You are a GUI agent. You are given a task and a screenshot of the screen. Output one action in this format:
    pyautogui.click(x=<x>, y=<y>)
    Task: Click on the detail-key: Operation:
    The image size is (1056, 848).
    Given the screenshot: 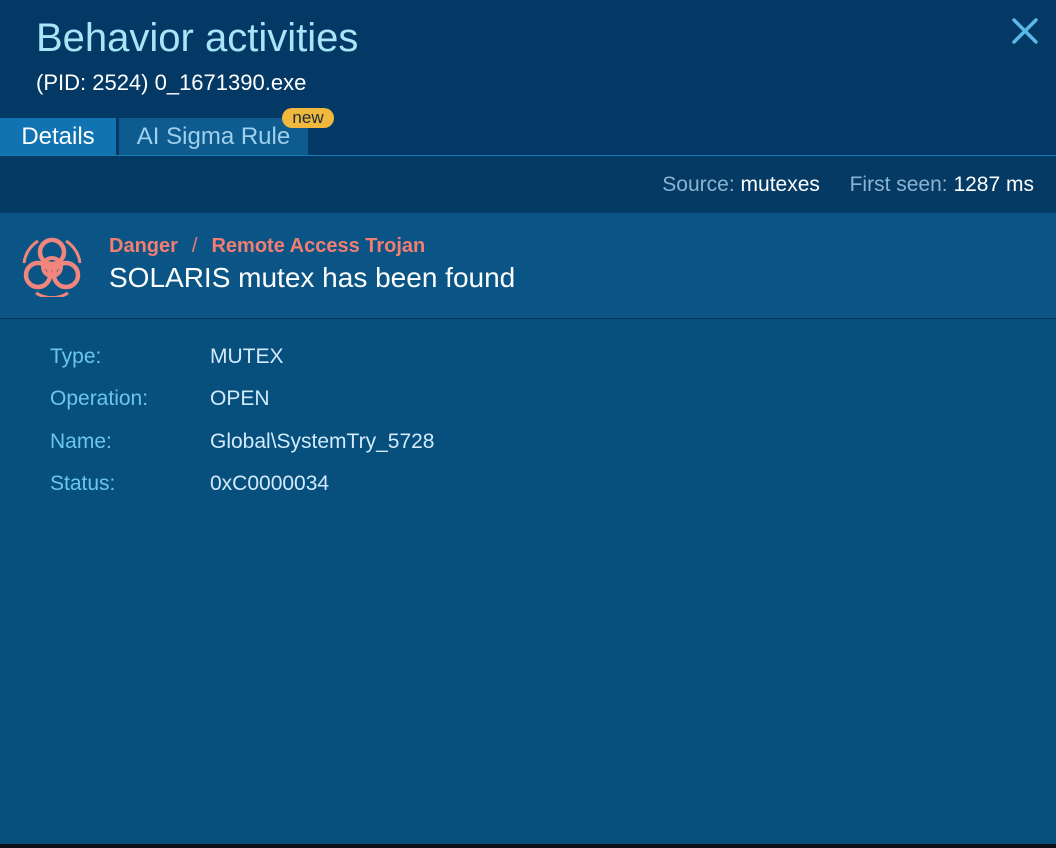 What is the action you would take?
    pyautogui.click(x=99, y=398)
    